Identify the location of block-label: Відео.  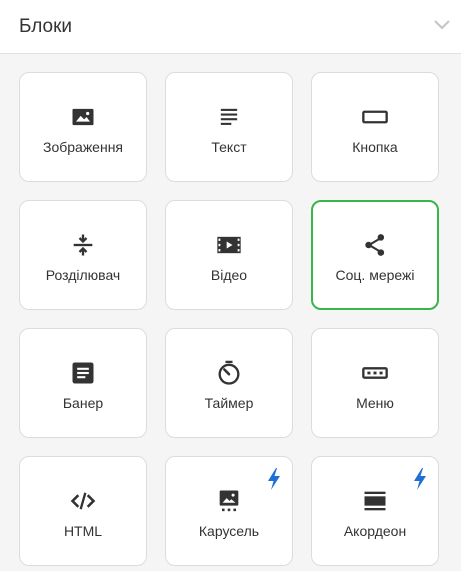
(229, 275).